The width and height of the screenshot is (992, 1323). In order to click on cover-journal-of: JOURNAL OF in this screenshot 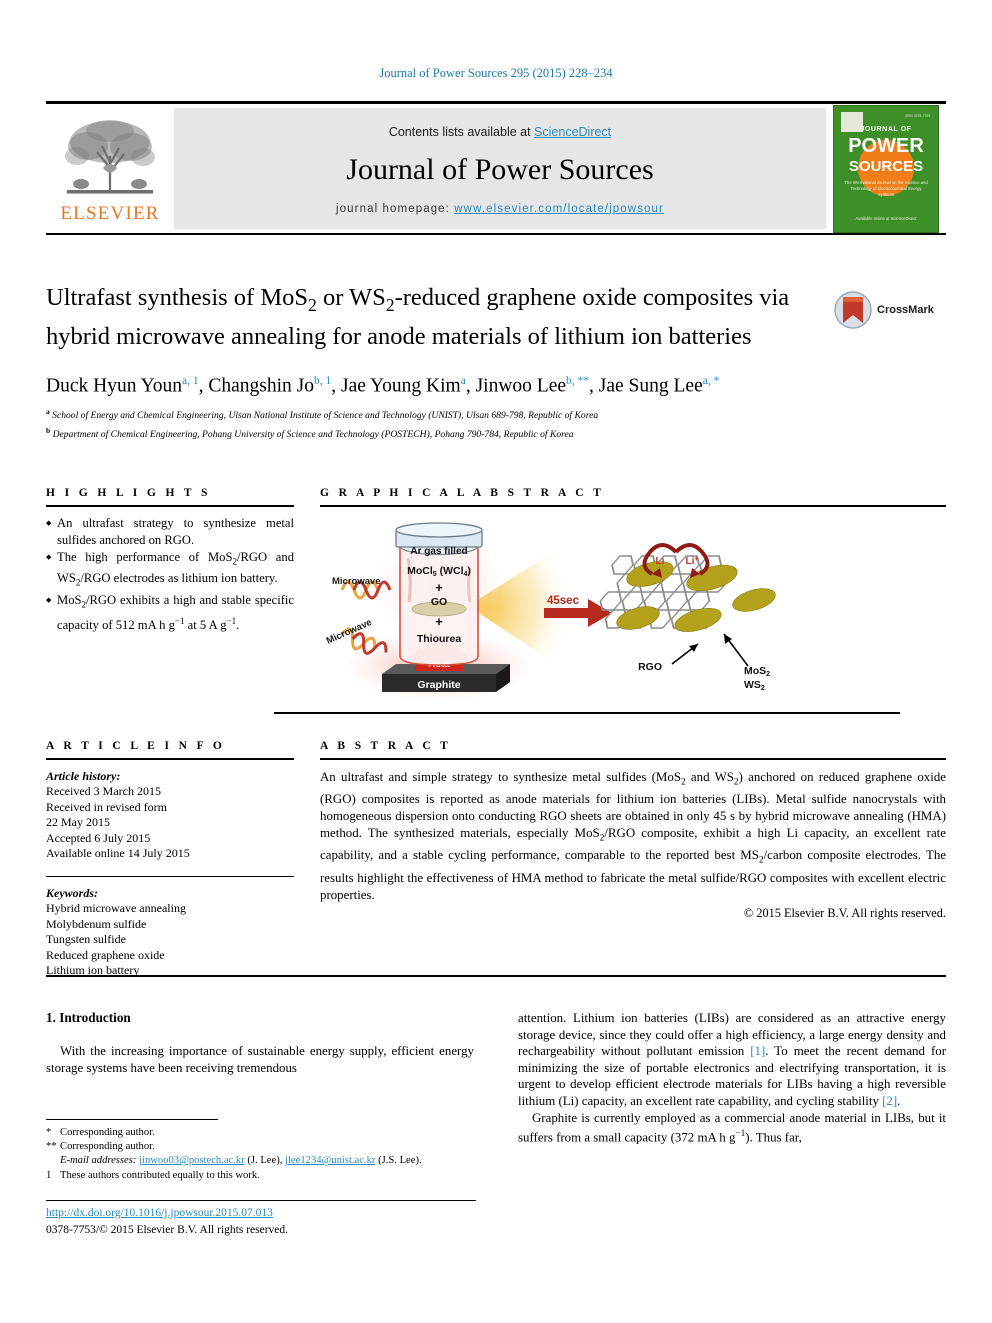, I will do `click(886, 129)`.